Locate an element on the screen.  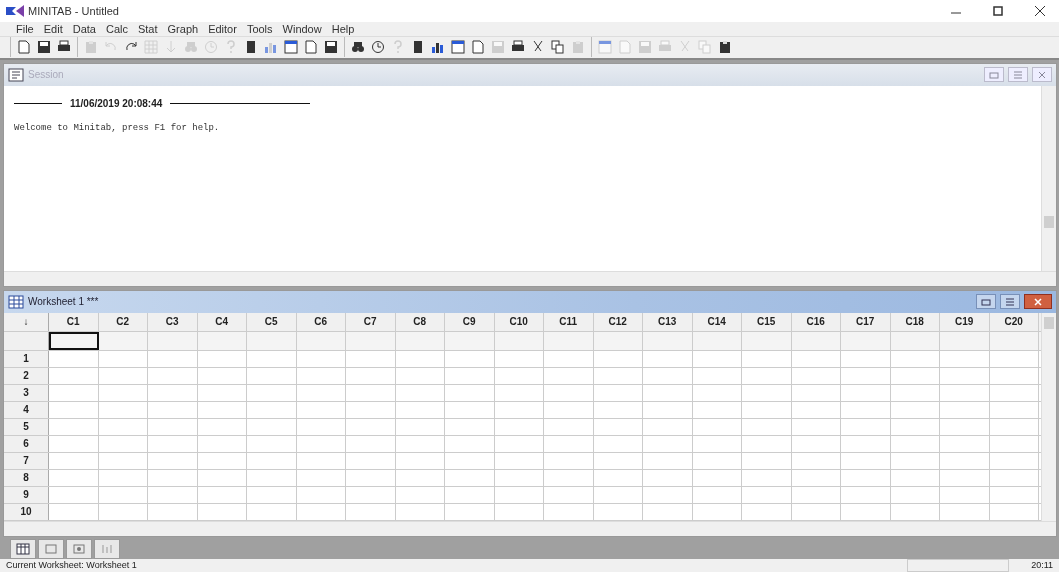
bars-icon is located at coordinates (107, 548).